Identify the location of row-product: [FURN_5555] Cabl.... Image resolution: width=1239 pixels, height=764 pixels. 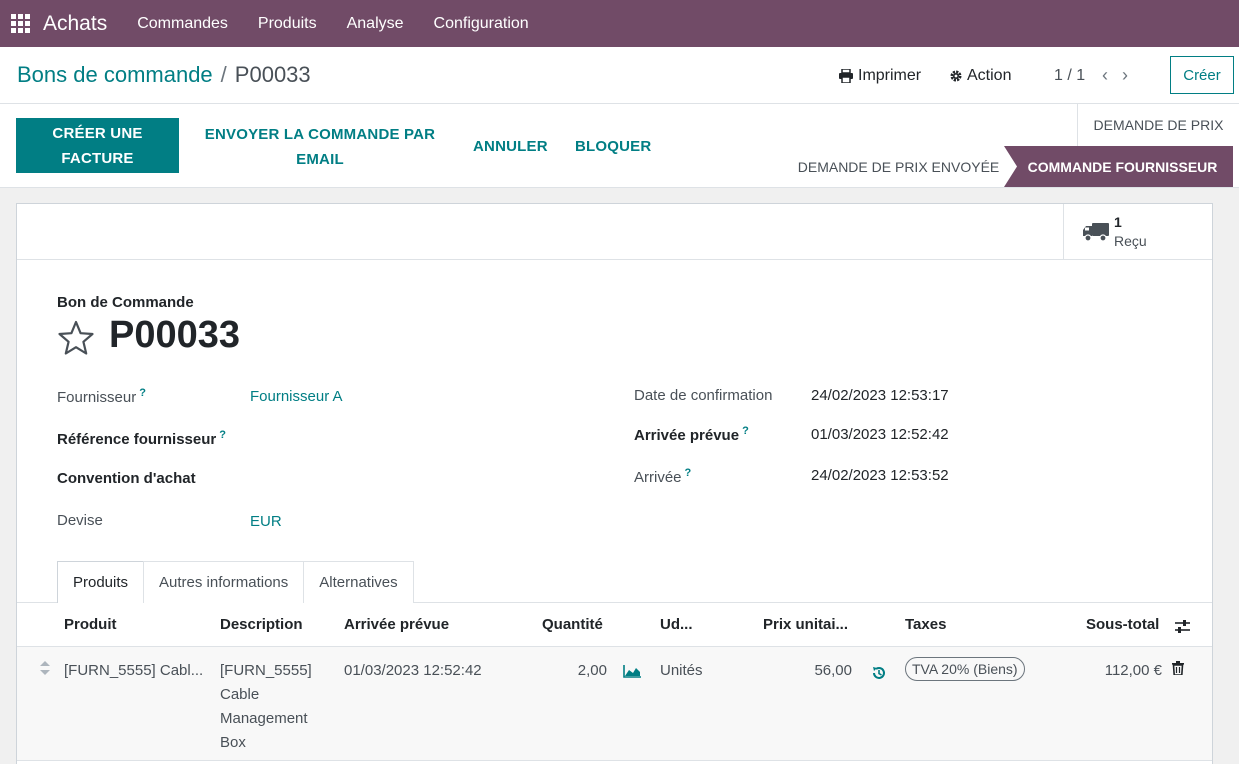
(133, 671).